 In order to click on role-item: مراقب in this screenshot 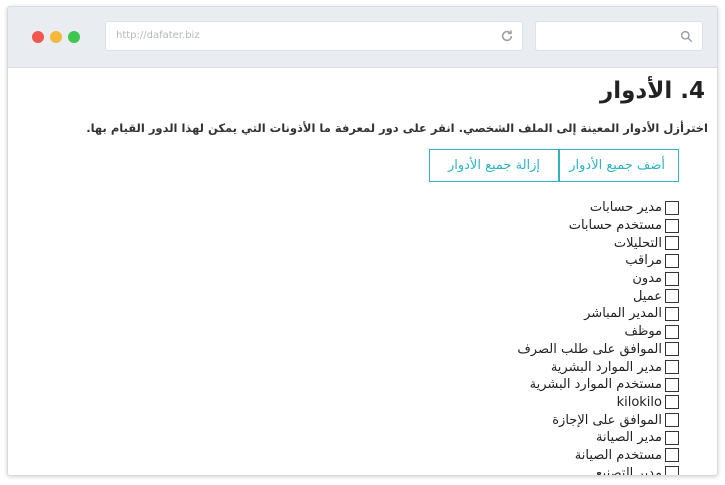, I will do `click(598, 261)`.